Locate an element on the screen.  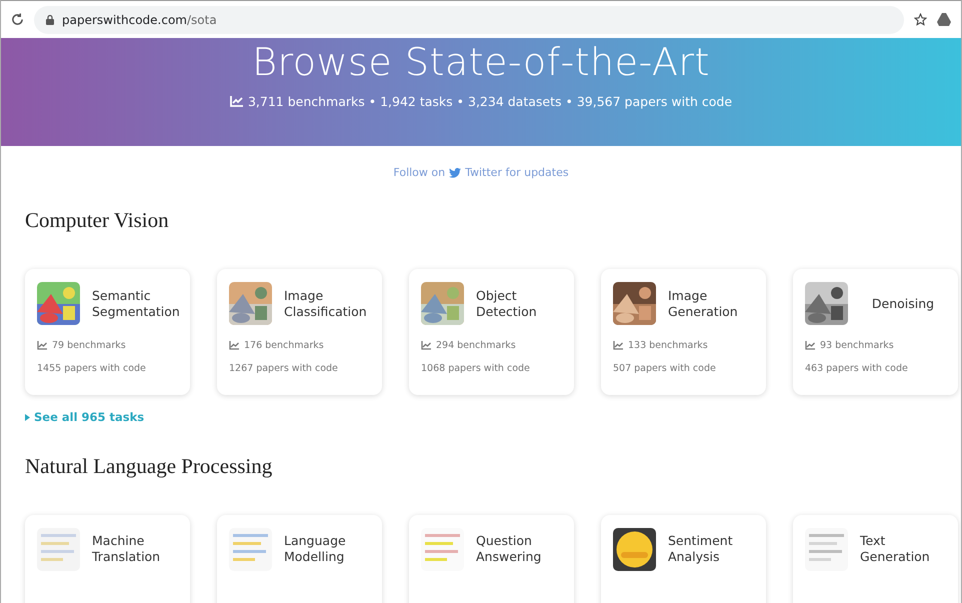
task-card: Denoising 93 benchmarks 463 papers with code is located at coordinates (875, 332).